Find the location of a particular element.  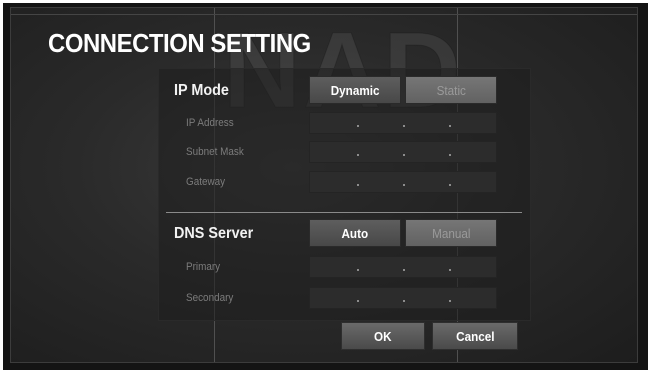

subnet-mask-field is located at coordinates (403, 152).